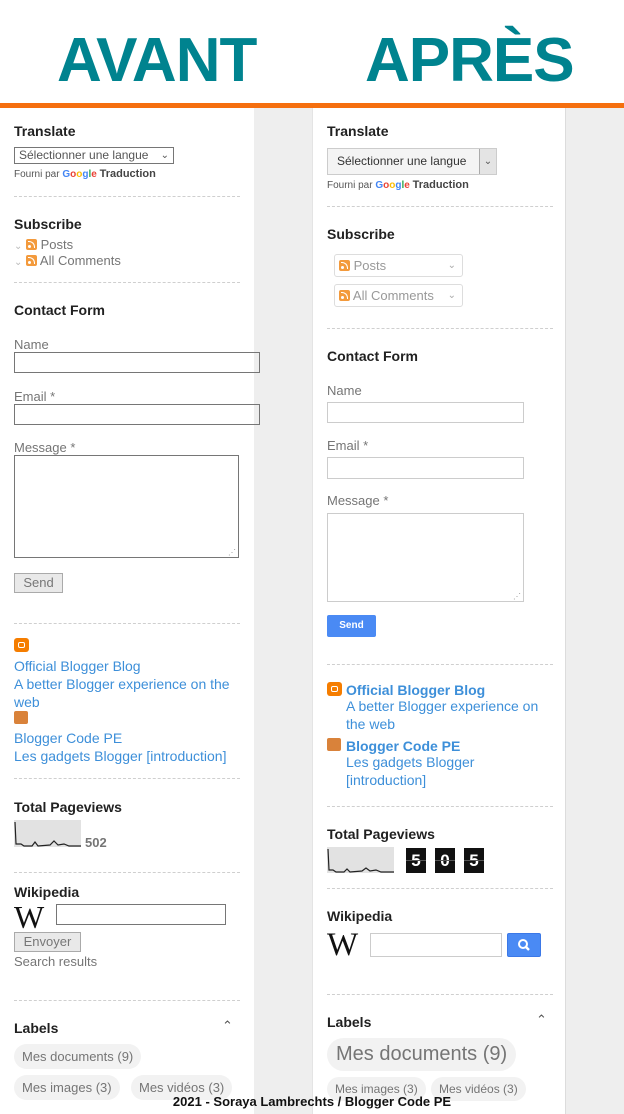 Image resolution: width=624 pixels, height=1114 pixels. What do you see at coordinates (442, 706) in the screenshot?
I see `post-link-line: A better Blogger experience on` at bounding box center [442, 706].